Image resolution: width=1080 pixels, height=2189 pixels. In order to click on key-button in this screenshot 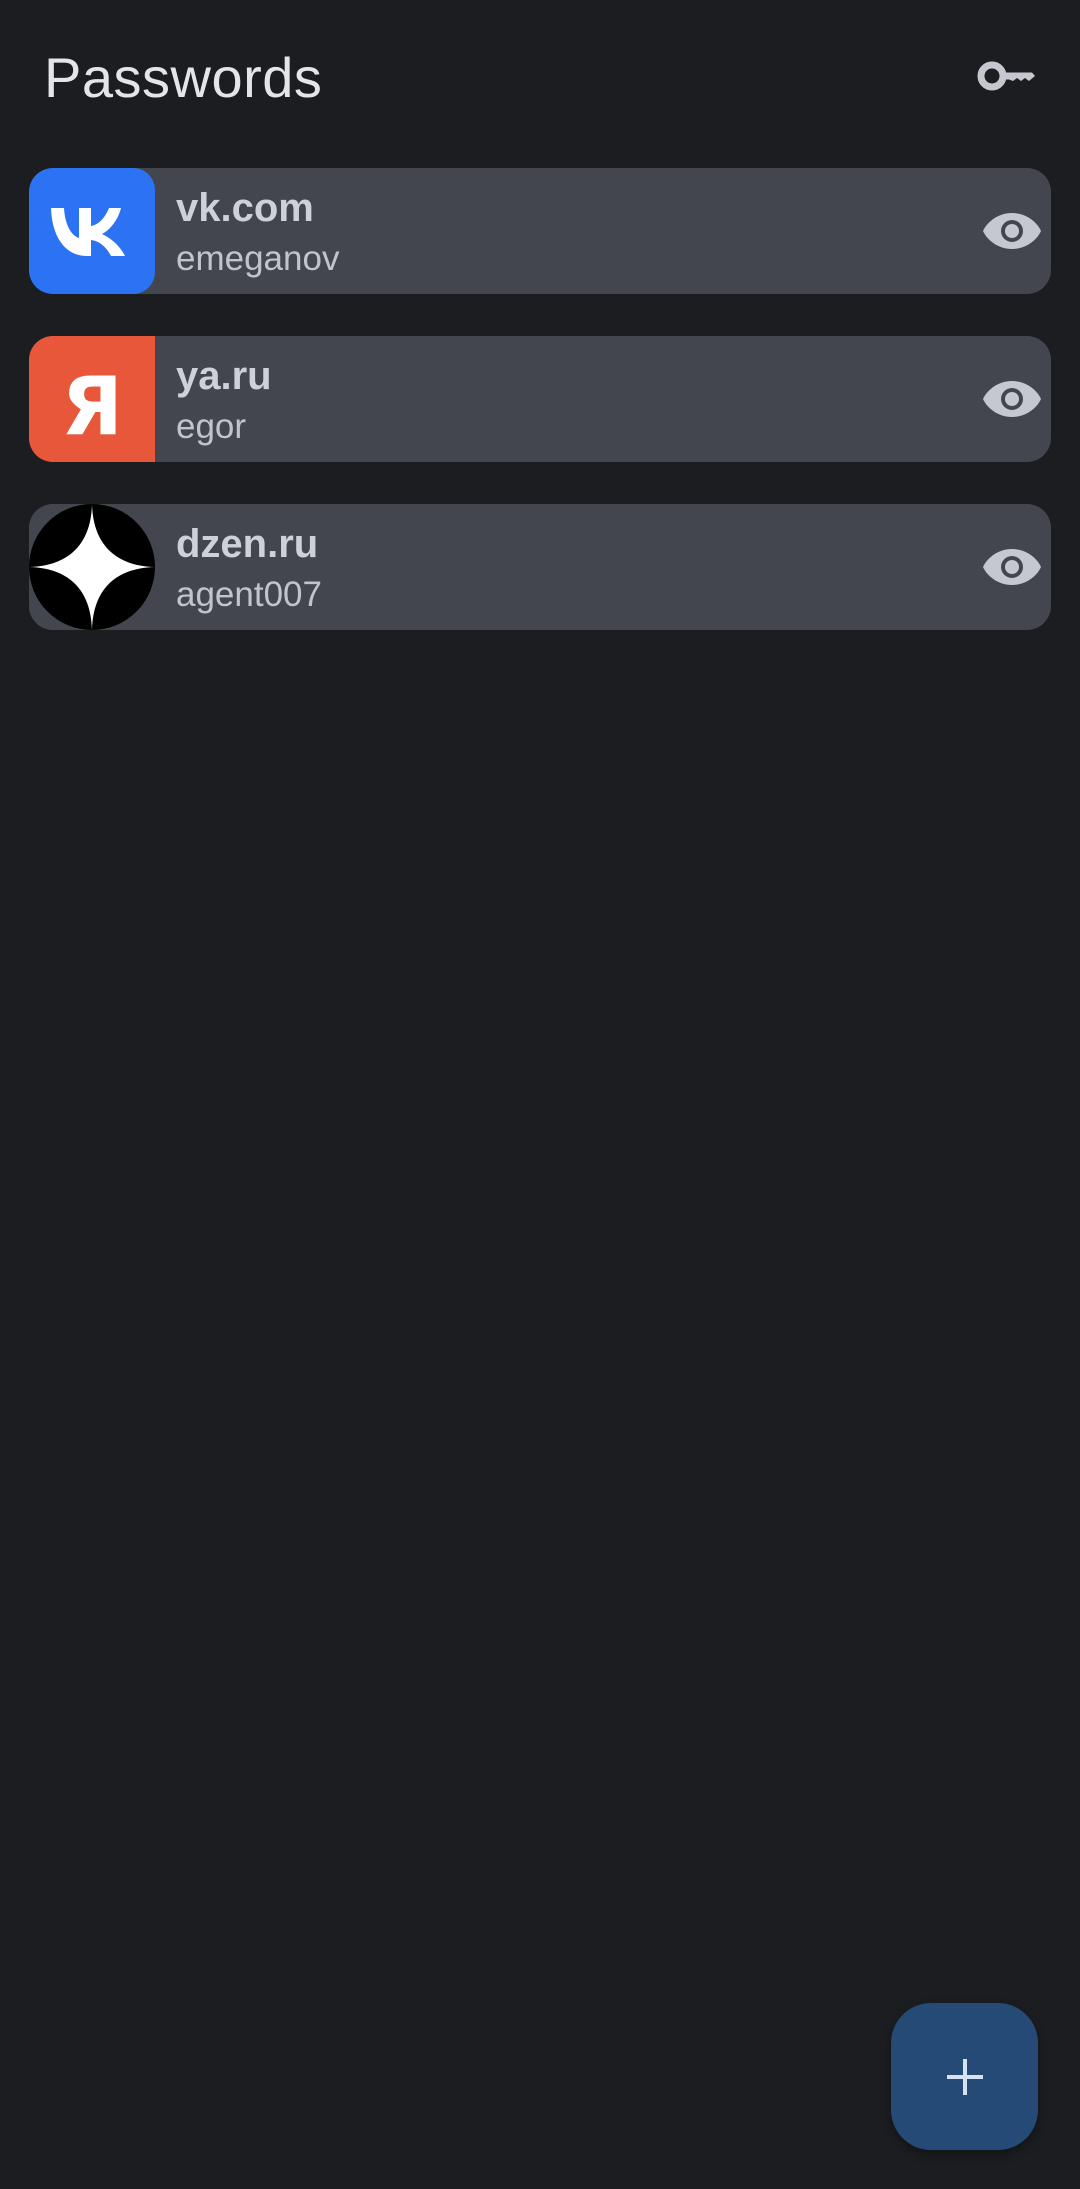, I will do `click(1006, 76)`.